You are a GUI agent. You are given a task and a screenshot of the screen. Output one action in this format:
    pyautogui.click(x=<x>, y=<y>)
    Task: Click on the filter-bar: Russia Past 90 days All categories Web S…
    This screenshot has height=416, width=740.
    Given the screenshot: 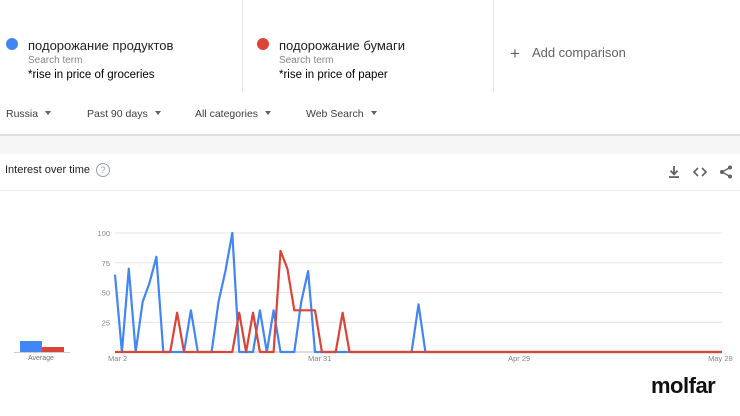 What is the action you would take?
    pyautogui.click(x=370, y=116)
    